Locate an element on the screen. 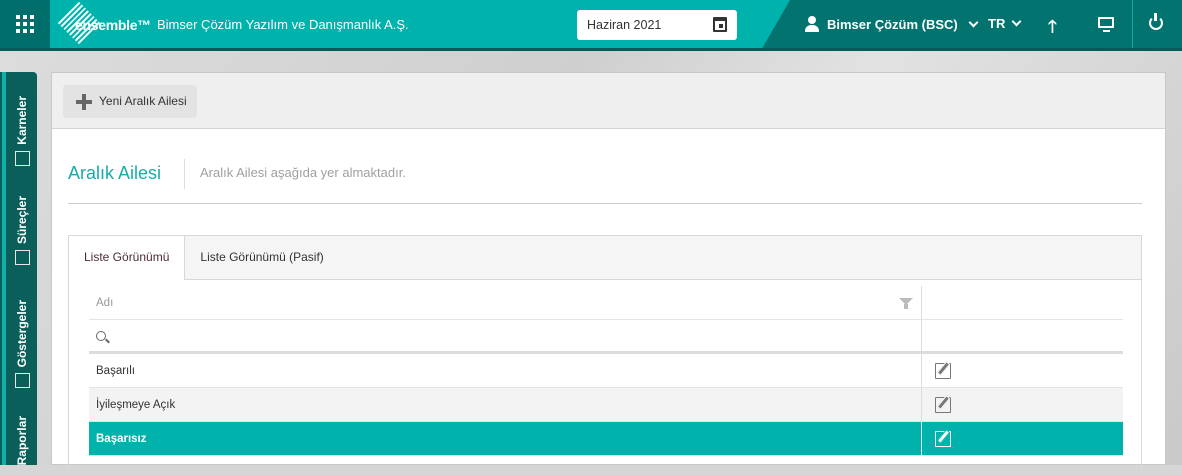 This screenshot has width=1182, height=475. search-input is located at coordinates (505, 335).